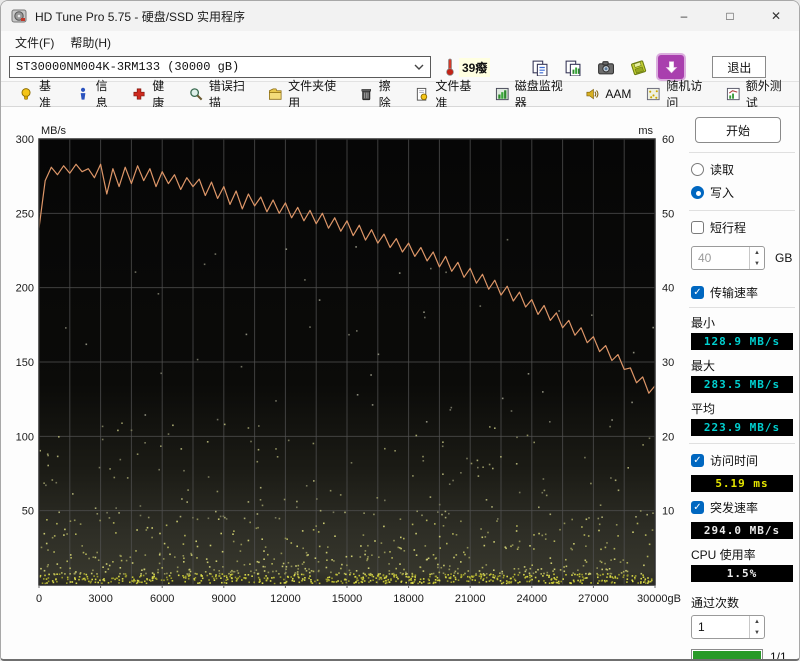  What do you see at coordinates (128, 67) in the screenshot?
I see `drive-select-value: ST30000NM004K-3RM133 (30000 gB)` at bounding box center [128, 67].